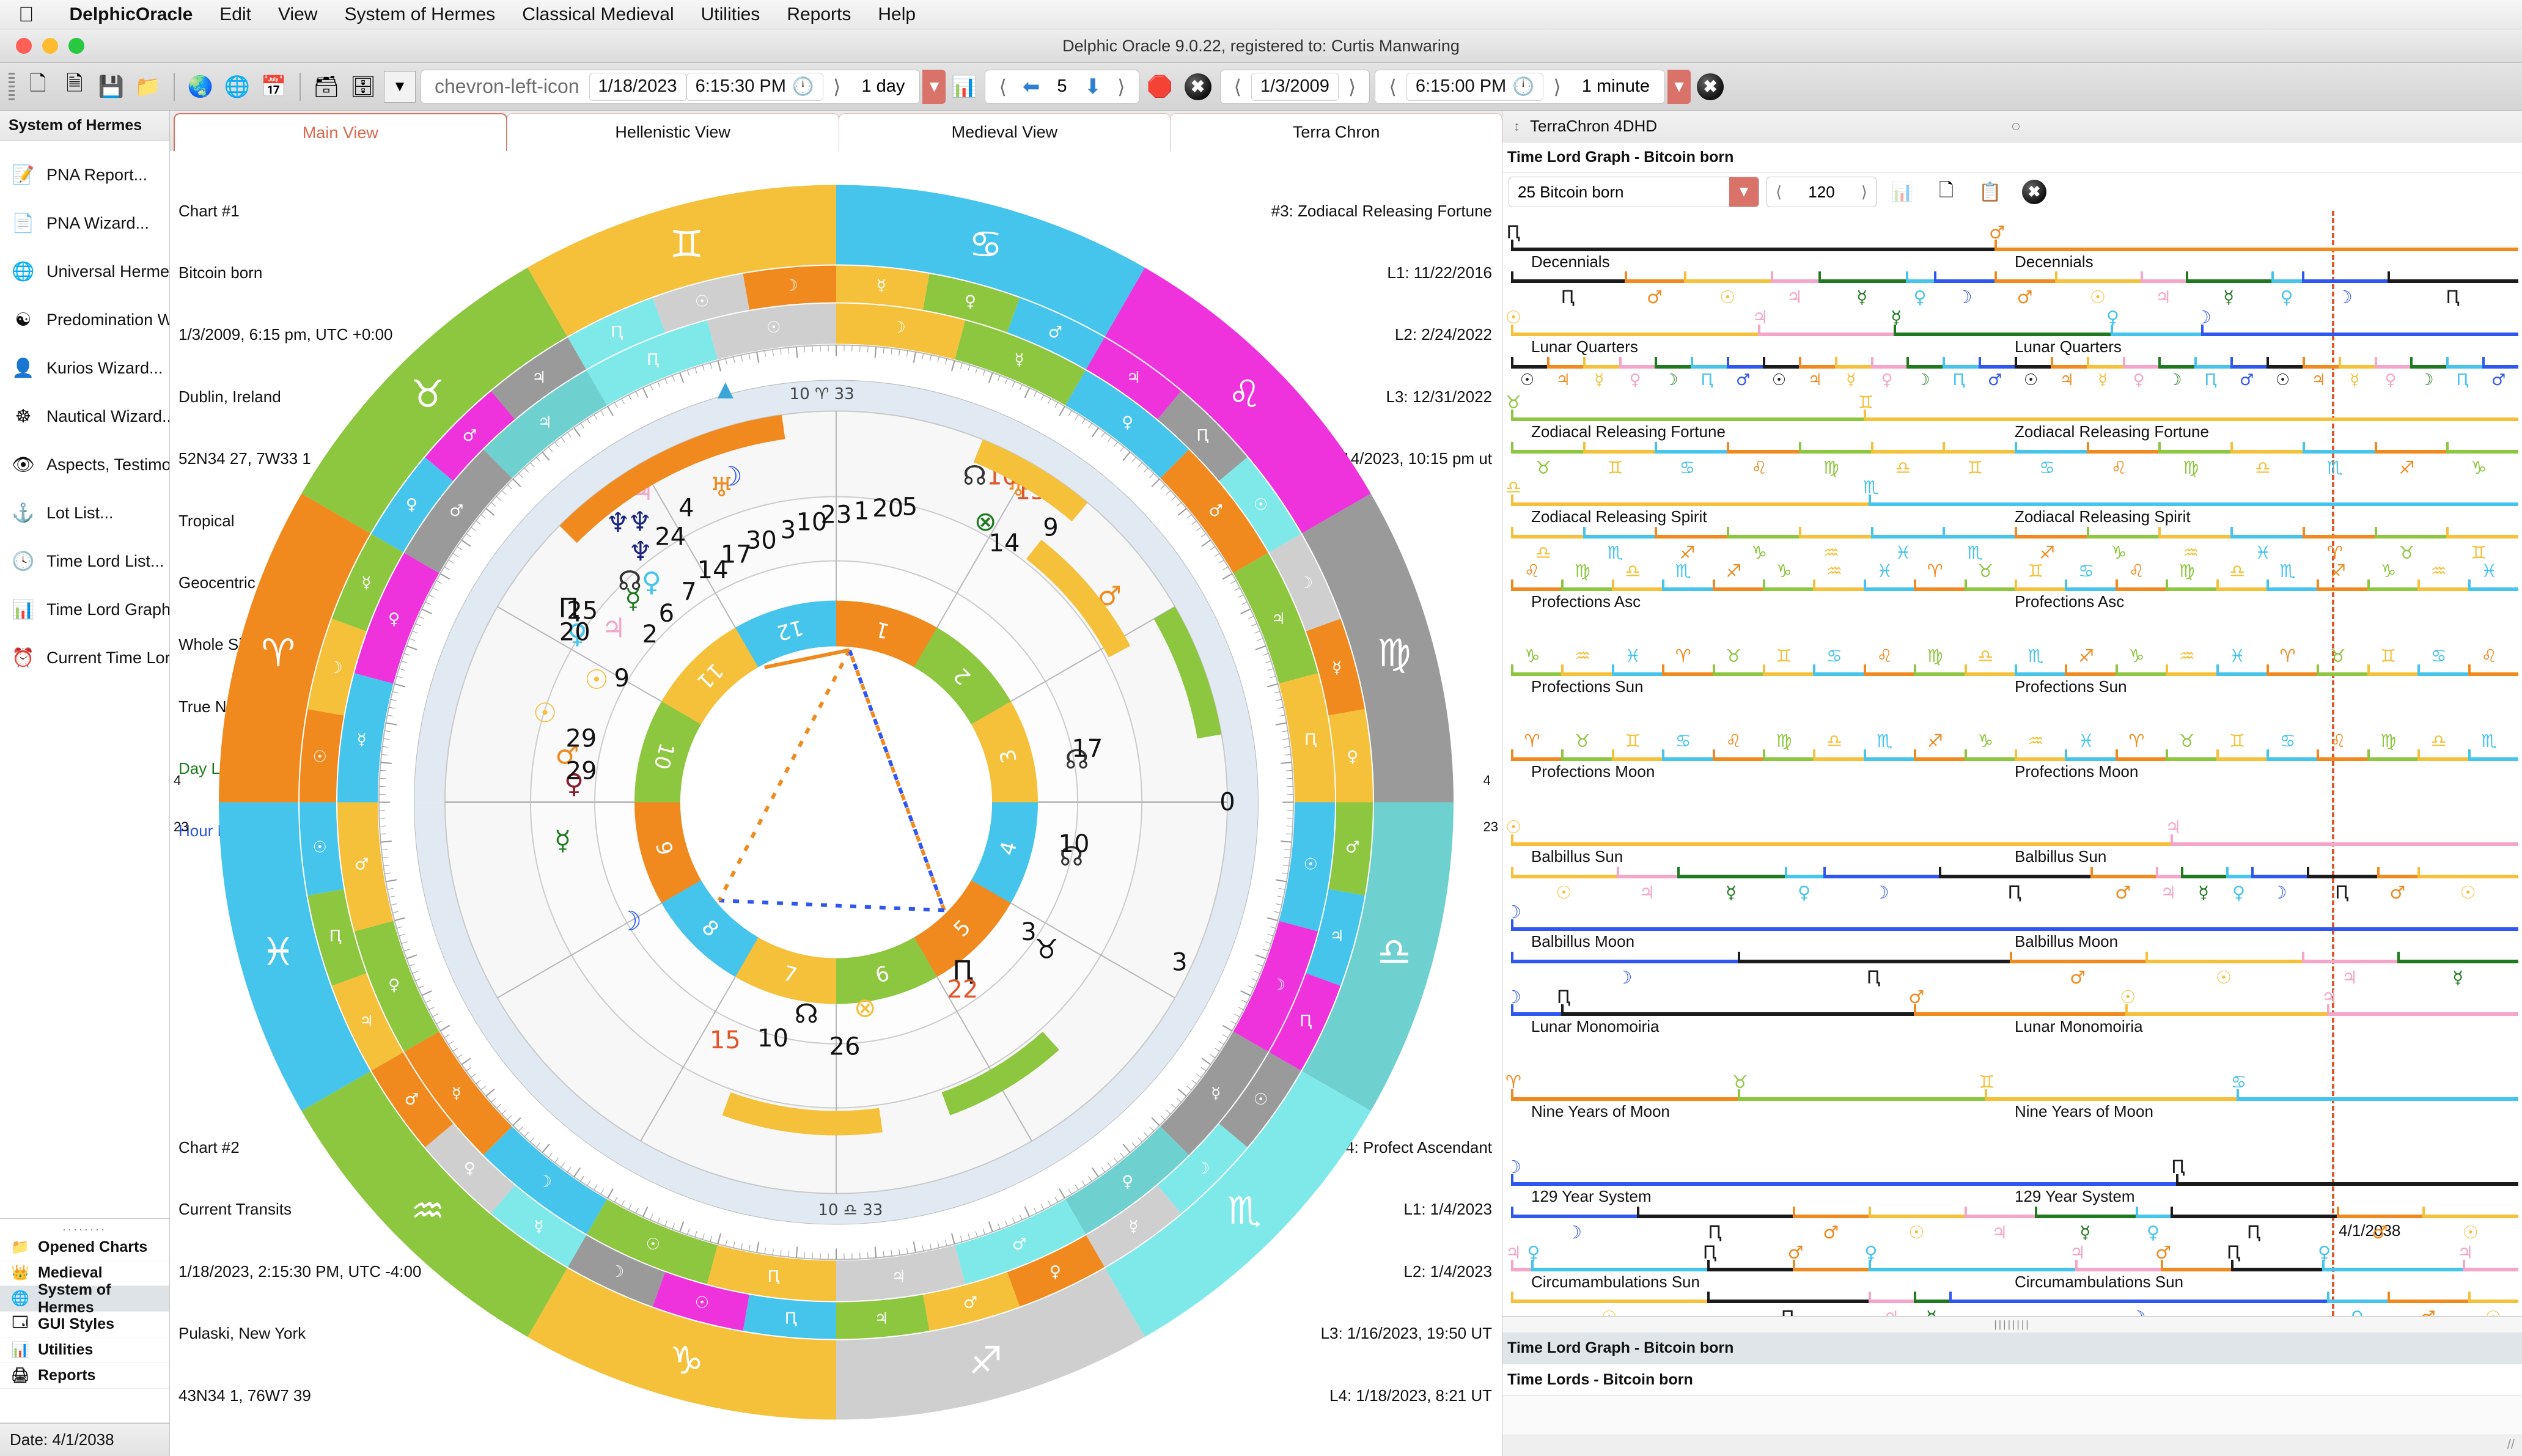 This screenshot has width=2522, height=1456. Describe the element at coordinates (84, 1350) in the screenshot. I see `sidebar-section-utilities: 📊 Utilities` at that location.